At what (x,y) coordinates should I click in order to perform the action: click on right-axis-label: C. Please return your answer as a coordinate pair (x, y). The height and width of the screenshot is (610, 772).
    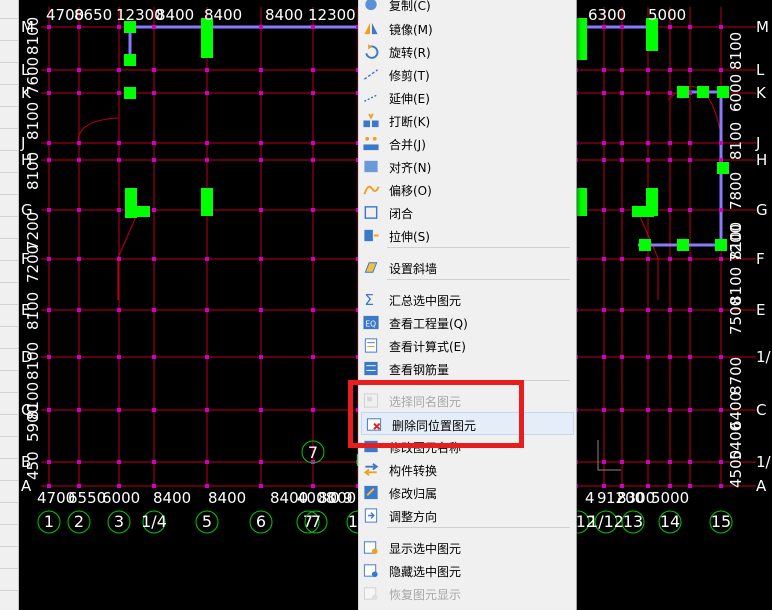
    Looking at the image, I should click on (761, 410).